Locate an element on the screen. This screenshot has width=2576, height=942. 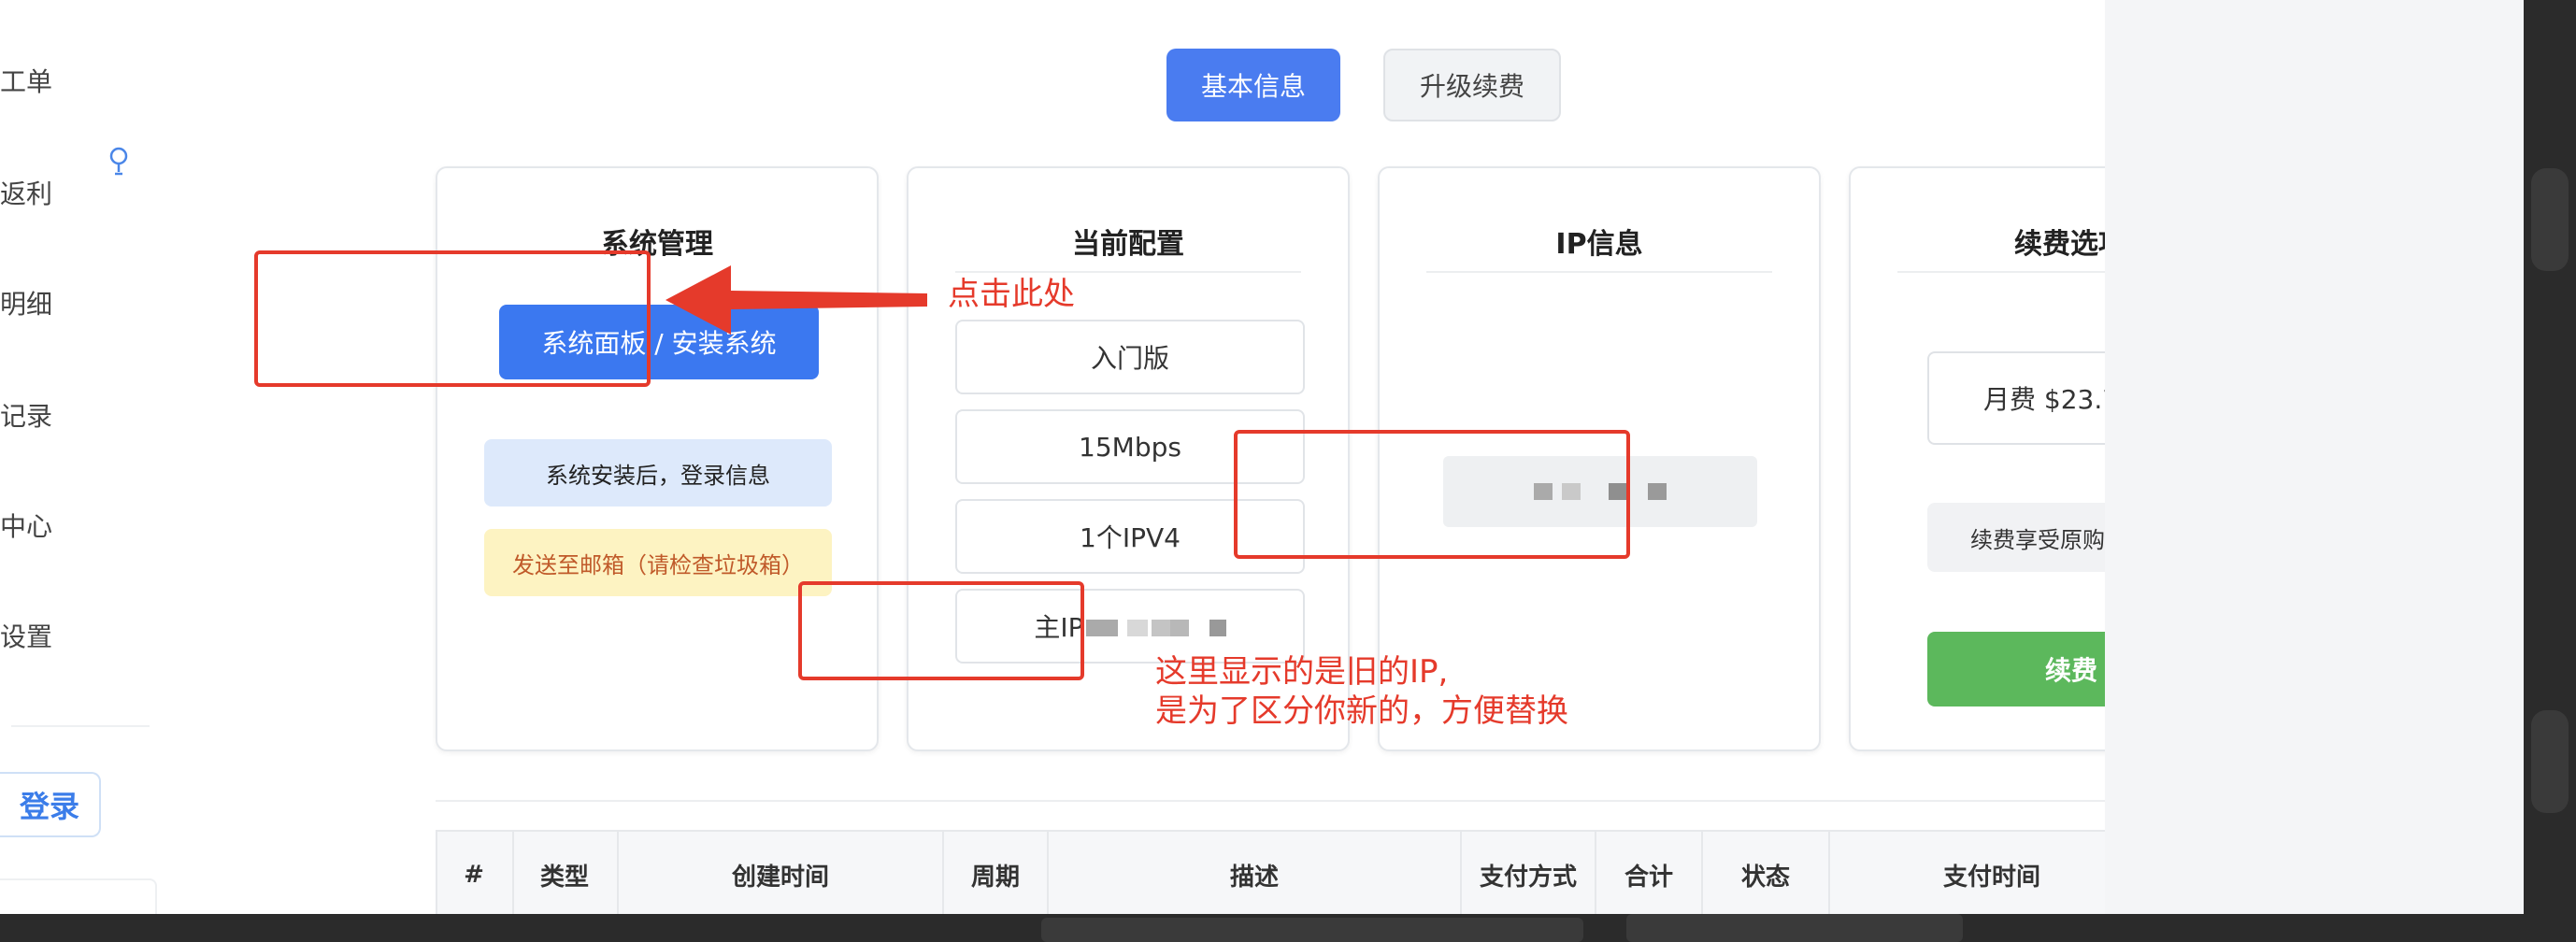
sidebar-item-center: 中心 is located at coordinates (26, 525).